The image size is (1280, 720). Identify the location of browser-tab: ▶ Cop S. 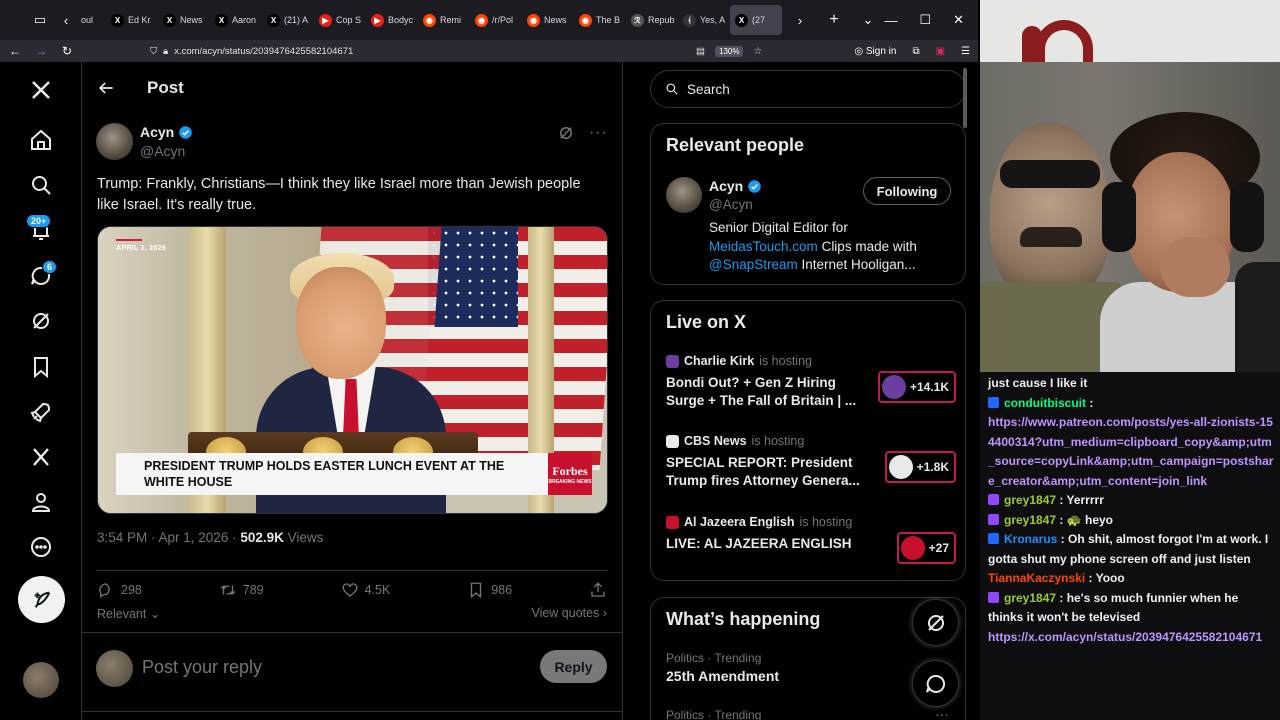
(340, 20).